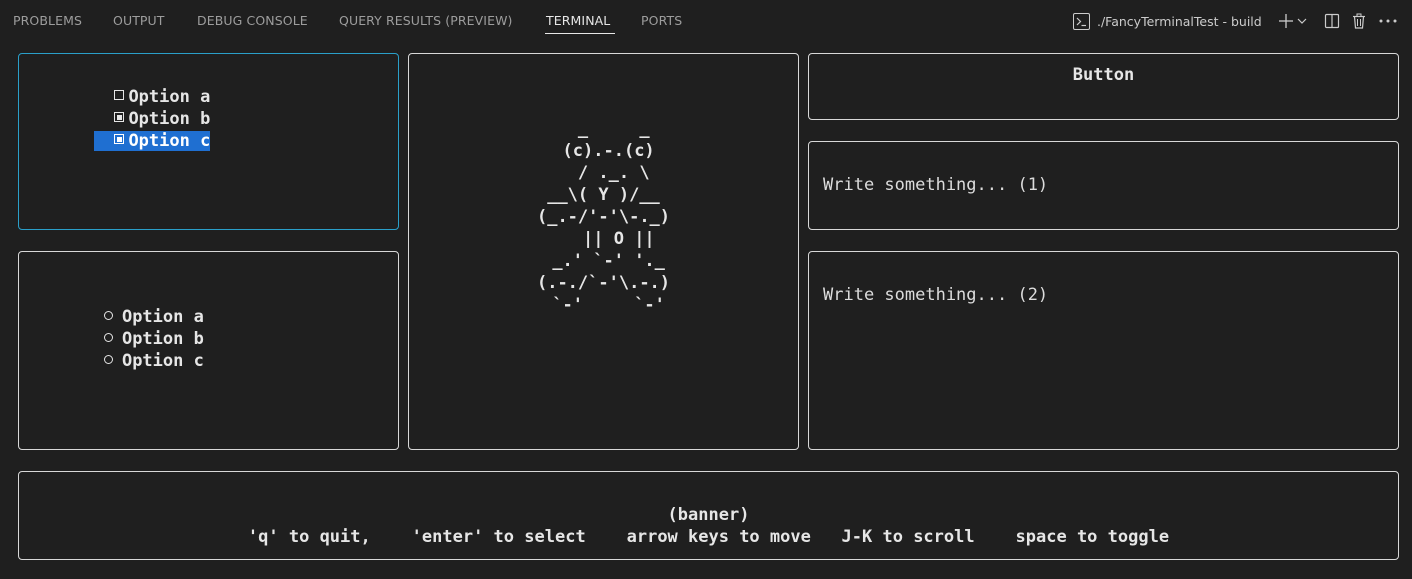 This screenshot has height=579, width=1412. Describe the element at coordinates (169, 141) in the screenshot. I see `checkbox-label: Option c` at that location.